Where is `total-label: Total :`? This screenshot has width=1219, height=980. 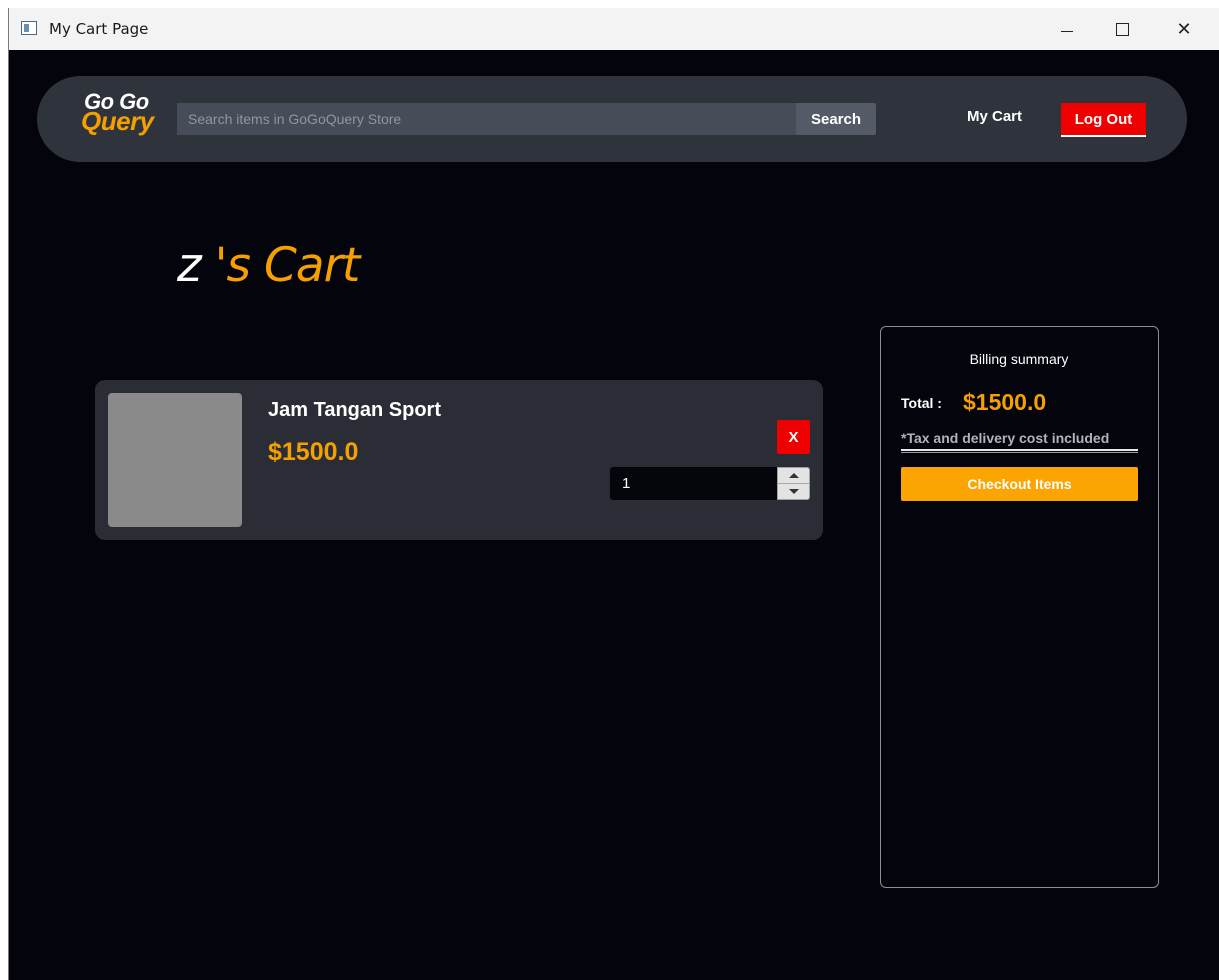
total-label: Total : is located at coordinates (921, 403).